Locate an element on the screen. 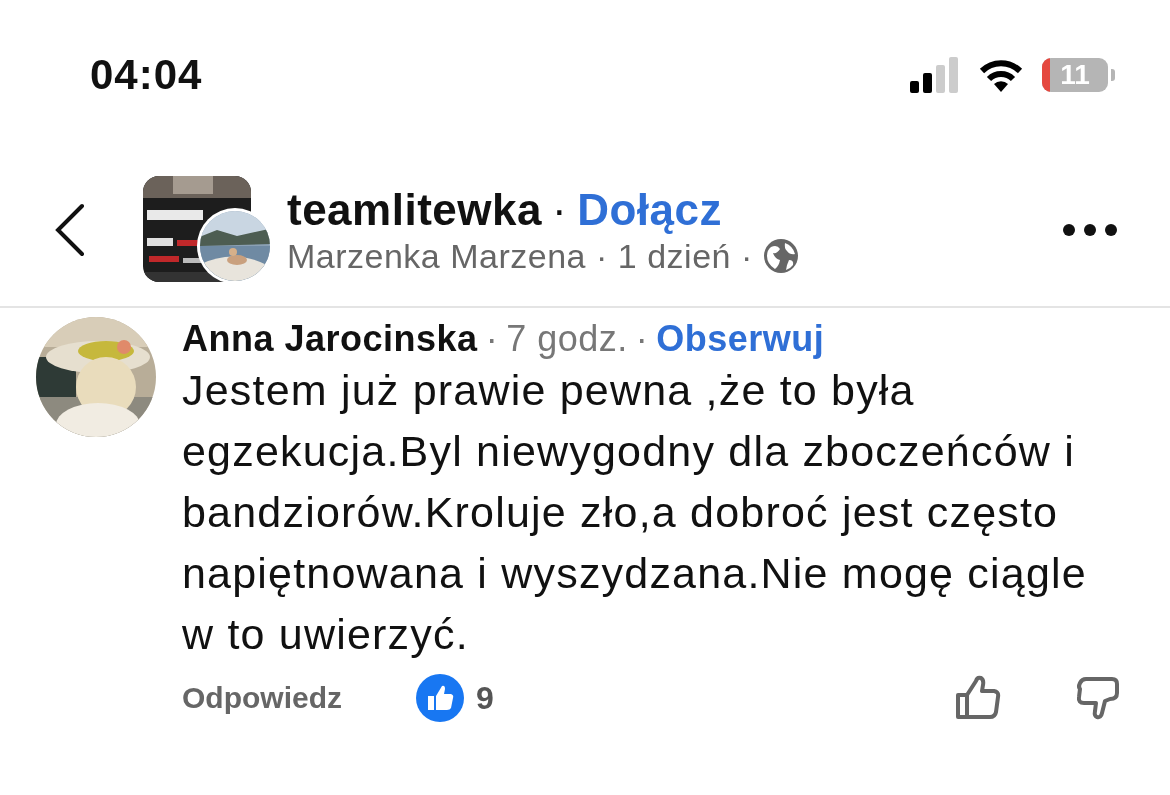 The height and width of the screenshot is (795, 1170). group-name: teamlitewka is located at coordinates (414, 209).